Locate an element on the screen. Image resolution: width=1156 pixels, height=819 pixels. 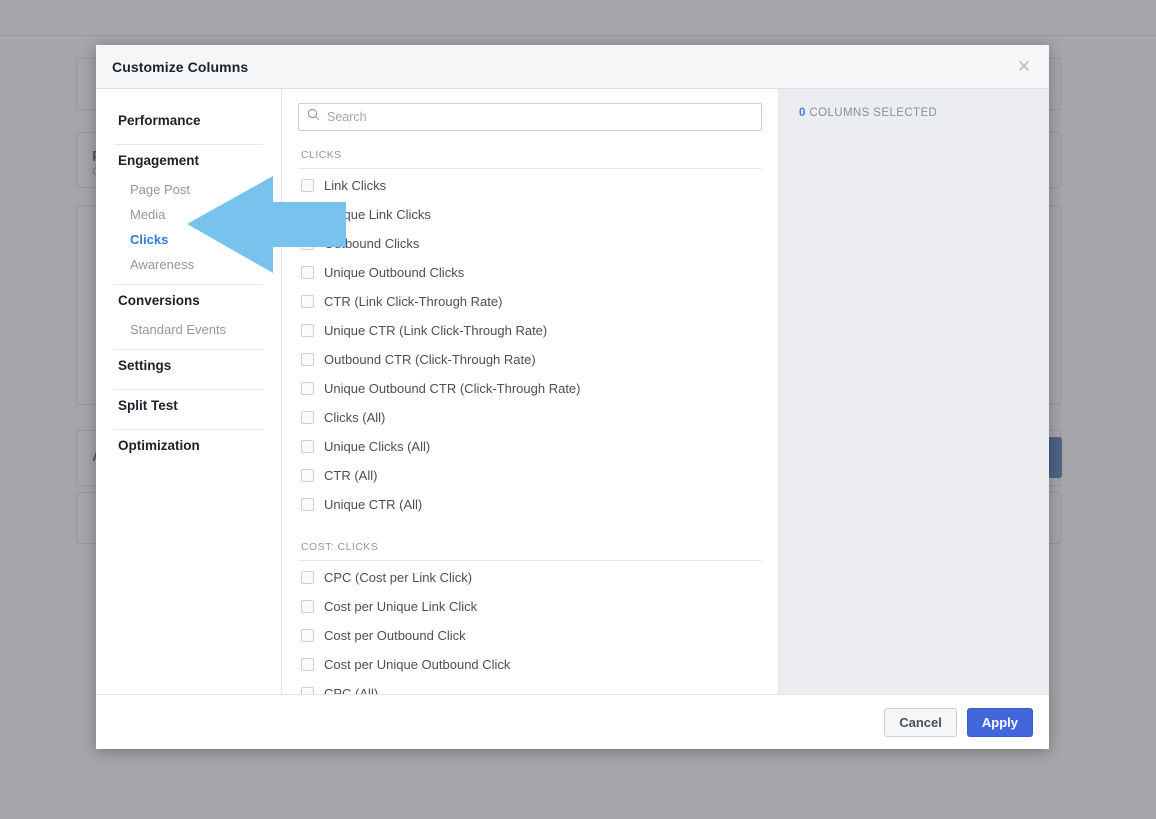
sidebar-item-media: Media is located at coordinates (188, 214).